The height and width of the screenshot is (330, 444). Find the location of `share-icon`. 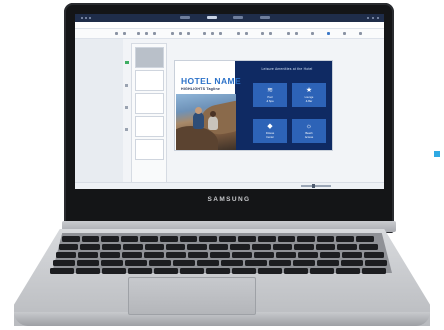

share-icon is located at coordinates (344, 33).